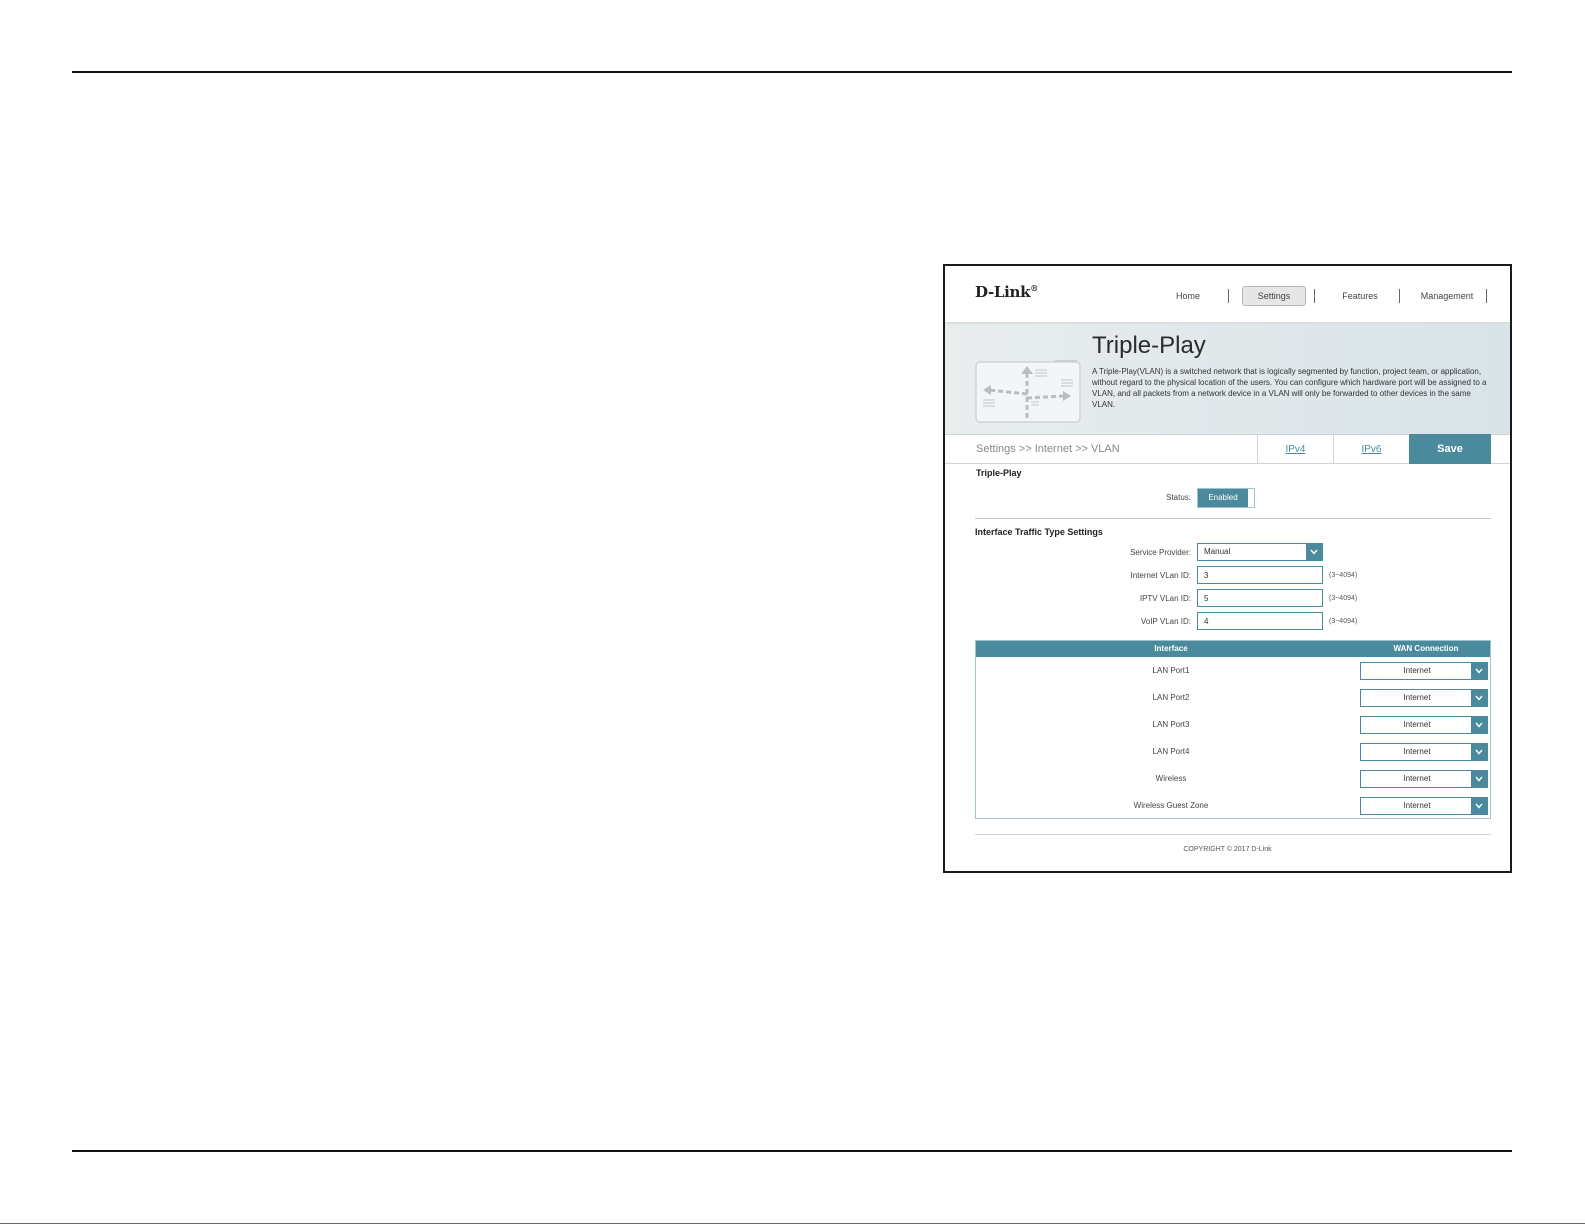 The width and height of the screenshot is (1585, 1225). What do you see at coordinates (1233, 752) in the screenshot?
I see `table-row: LAN Port4 Internet` at bounding box center [1233, 752].